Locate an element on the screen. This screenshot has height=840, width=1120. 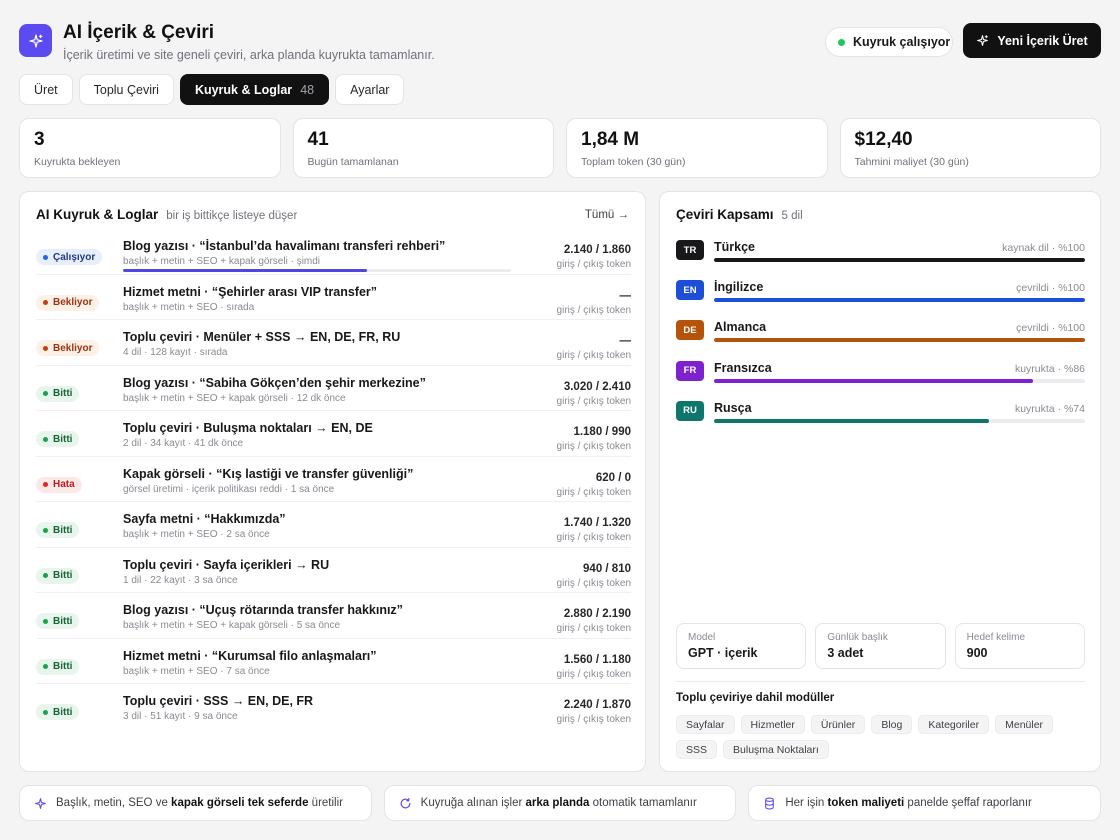
tab-bulk-translate: Toplu Çeviri is located at coordinates (126, 89).